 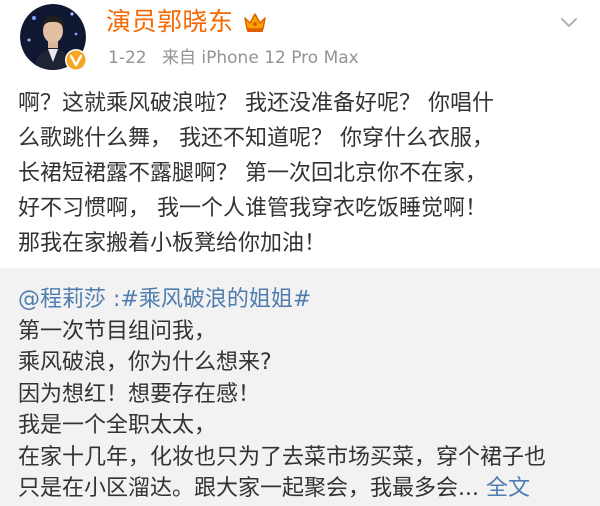 I want to click on repost-line: 在家十几年，化妆也只为了去菜市场买菜，穿个裙子也, so click(x=282, y=457).